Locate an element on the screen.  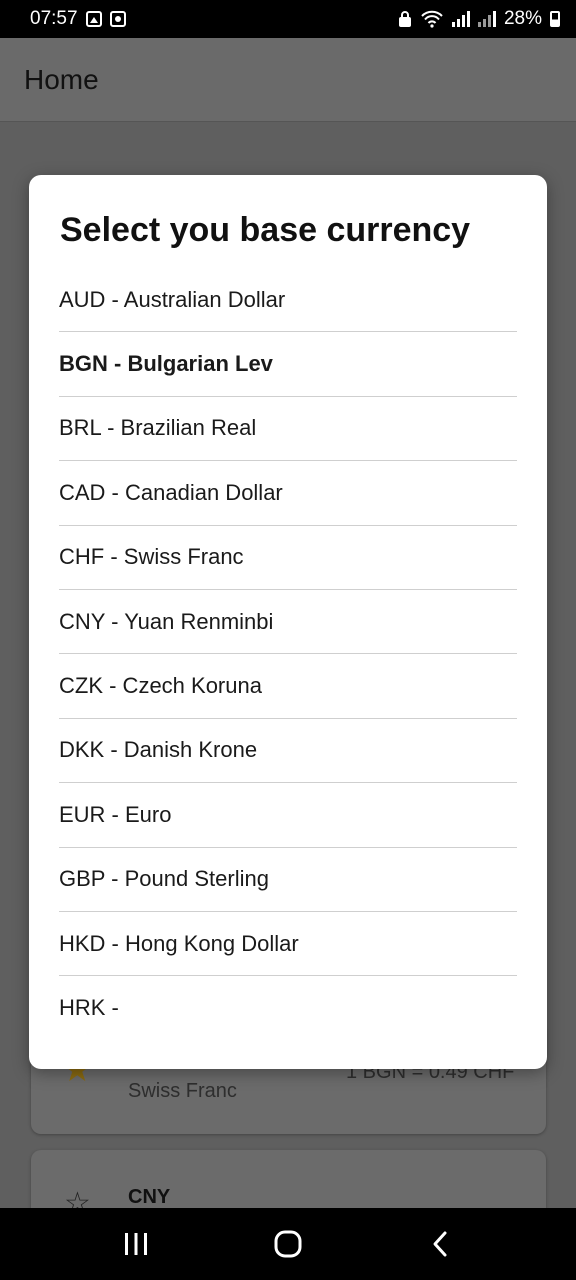
status-time: 07:57 is located at coordinates (54, 18).